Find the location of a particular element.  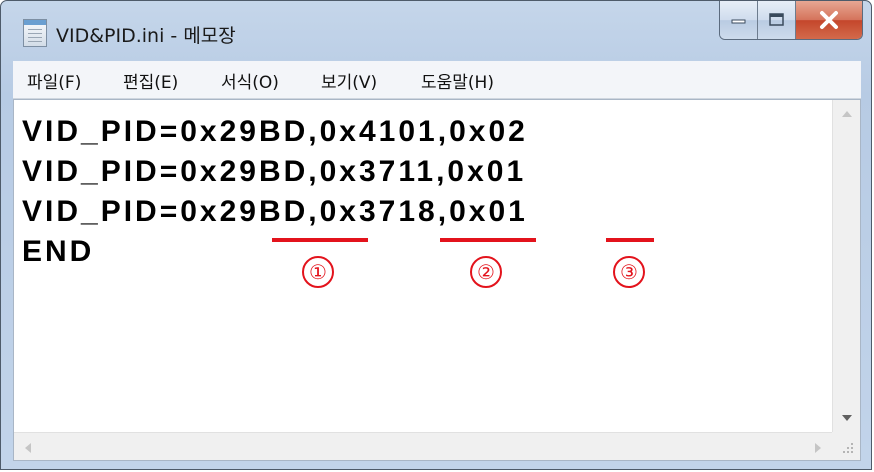

horizontal-scrollbar is located at coordinates (423, 446).